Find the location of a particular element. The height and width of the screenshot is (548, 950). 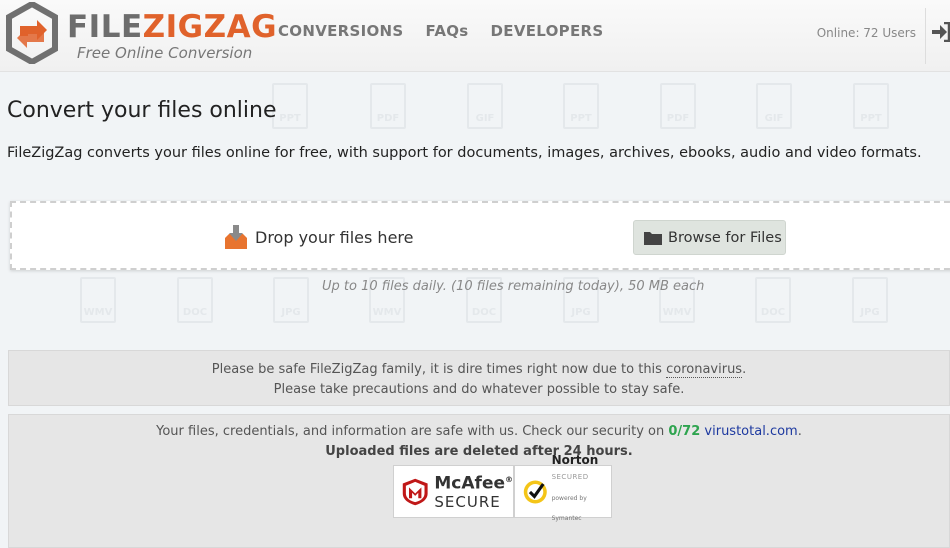

nav-faqs: FAQs is located at coordinates (447, 31).